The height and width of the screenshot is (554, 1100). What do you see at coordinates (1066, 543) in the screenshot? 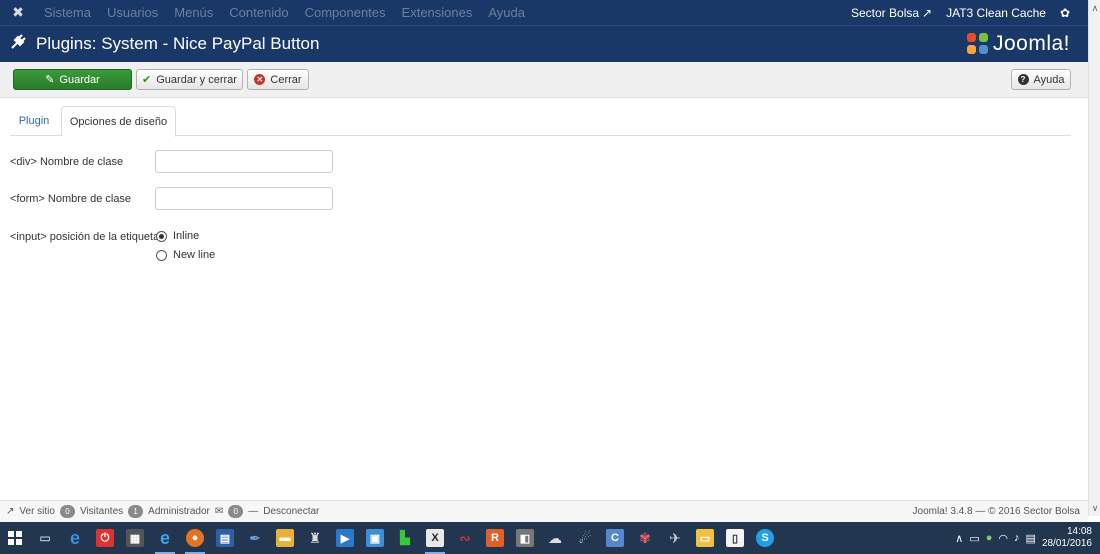
I see `clock-date: 28/01/2016` at bounding box center [1066, 543].